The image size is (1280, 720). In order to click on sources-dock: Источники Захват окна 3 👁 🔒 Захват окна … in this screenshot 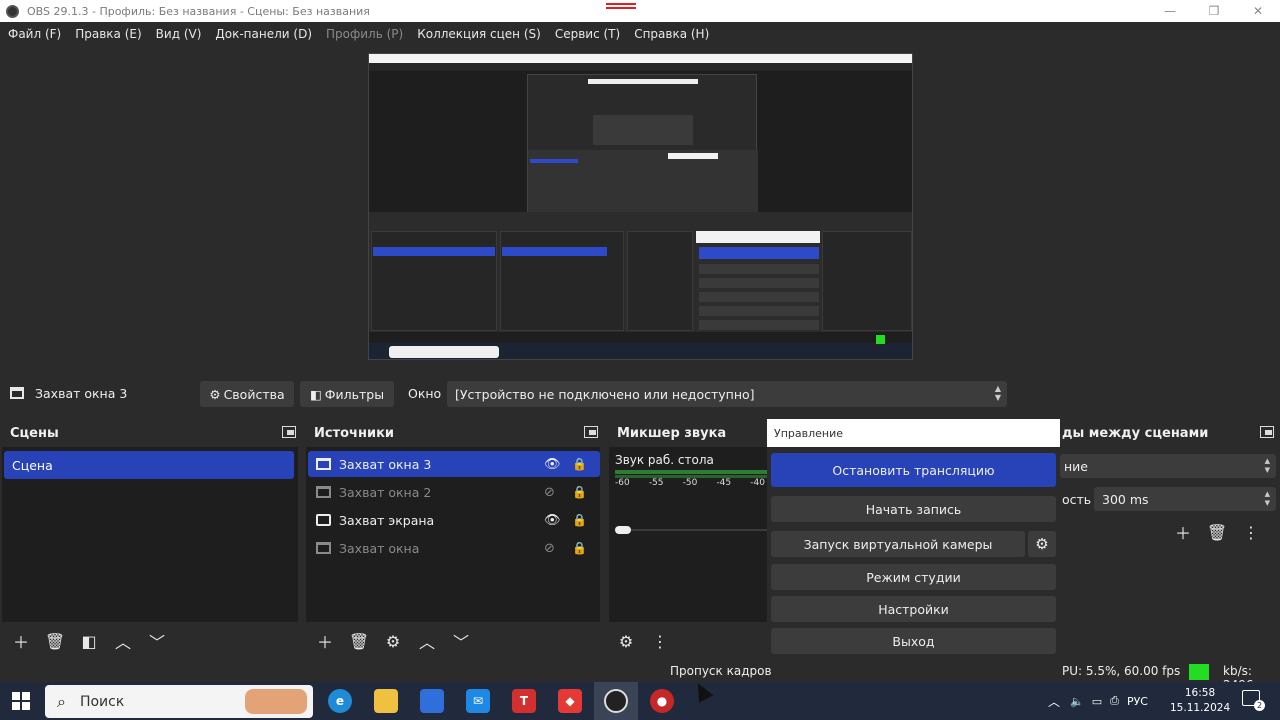, I will do `click(454, 541)`.